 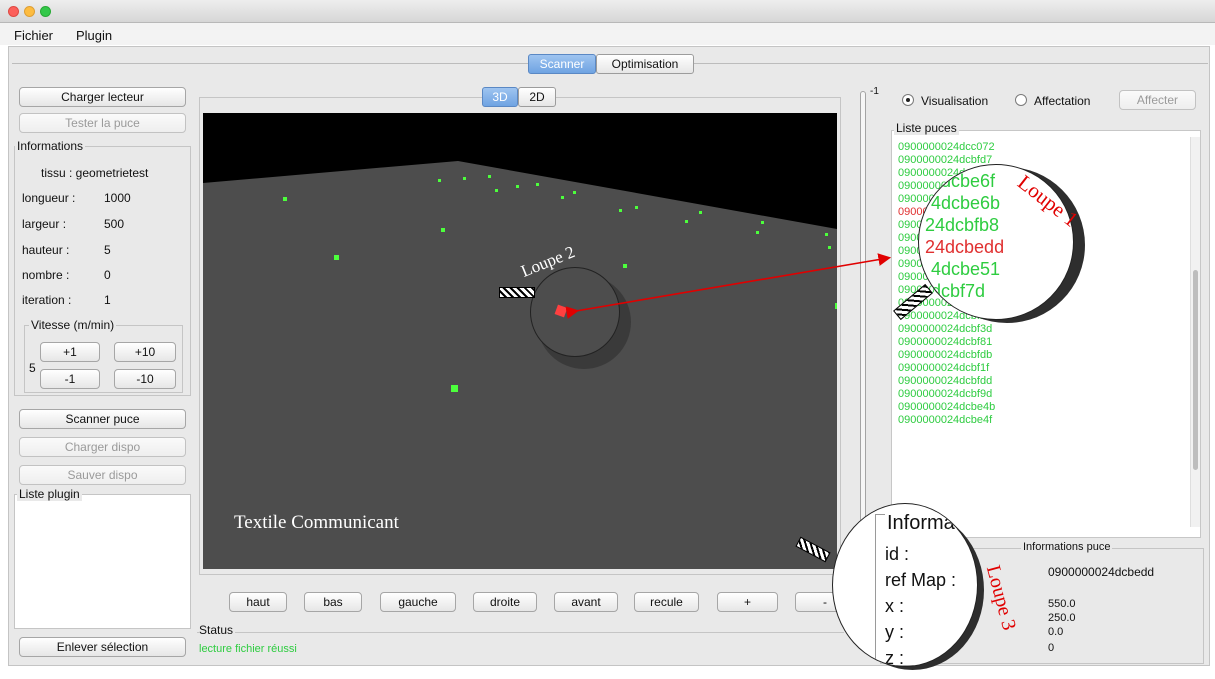 I want to click on loupe3-row: y :, so click(x=895, y=632).